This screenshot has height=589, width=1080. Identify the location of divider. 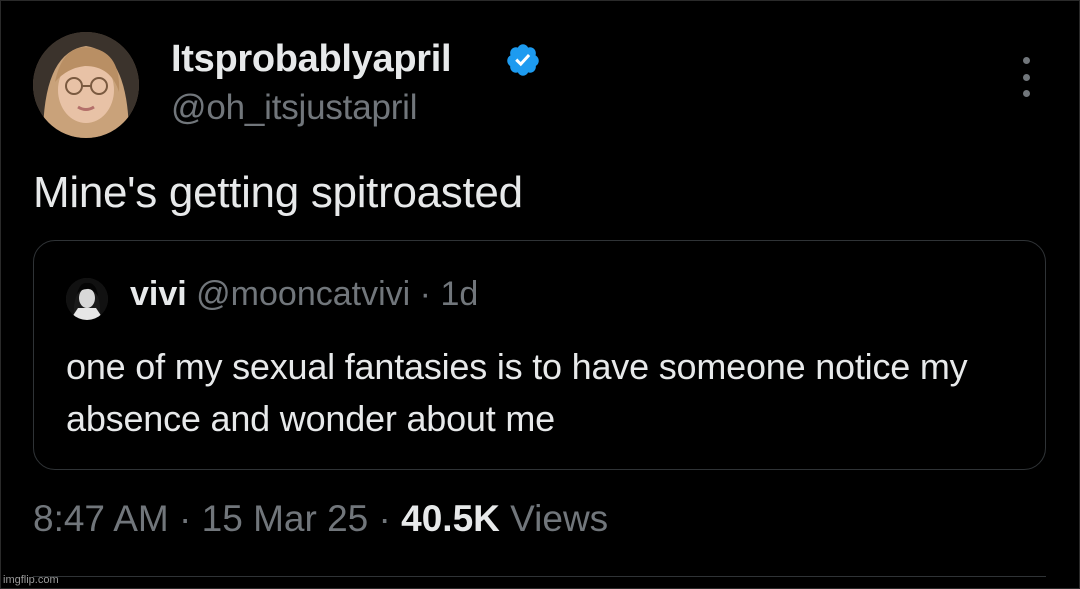
(539, 576).